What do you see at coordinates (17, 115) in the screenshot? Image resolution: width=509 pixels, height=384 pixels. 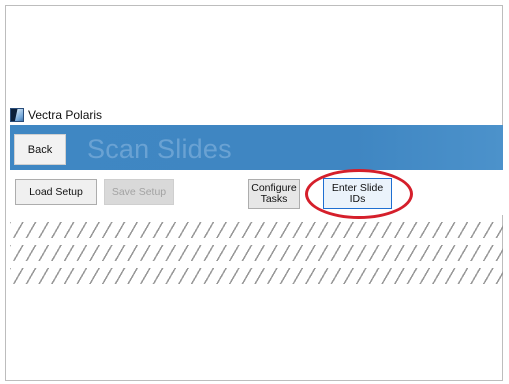 I see `vectra-polaris-app-icon` at bounding box center [17, 115].